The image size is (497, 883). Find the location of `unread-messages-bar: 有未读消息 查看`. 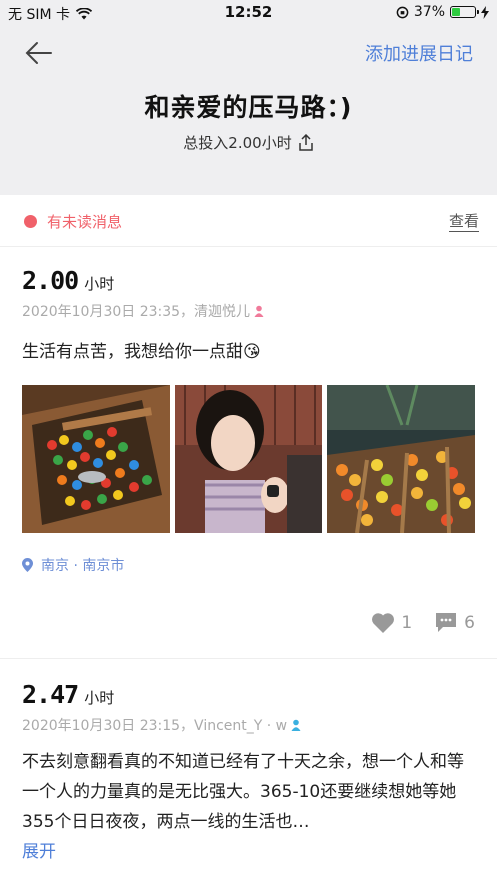

unread-messages-bar: 有未读消息 查看 is located at coordinates (251, 221).